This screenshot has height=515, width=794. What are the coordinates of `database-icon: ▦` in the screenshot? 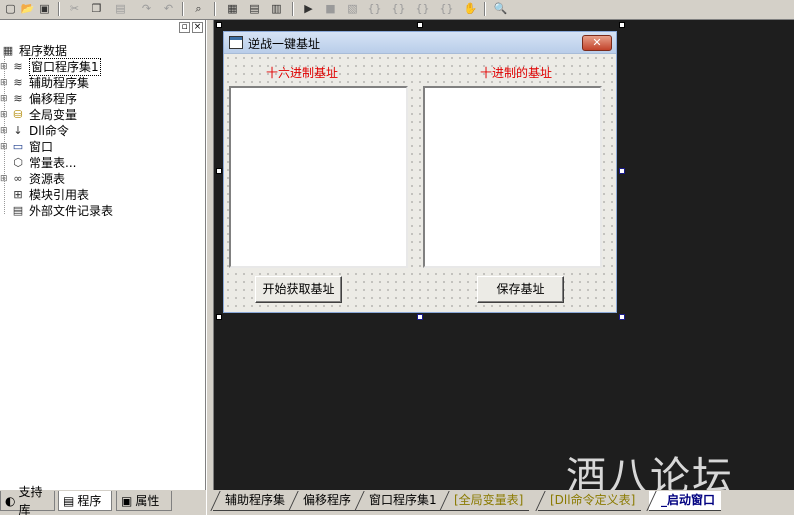 It's located at (8, 50).